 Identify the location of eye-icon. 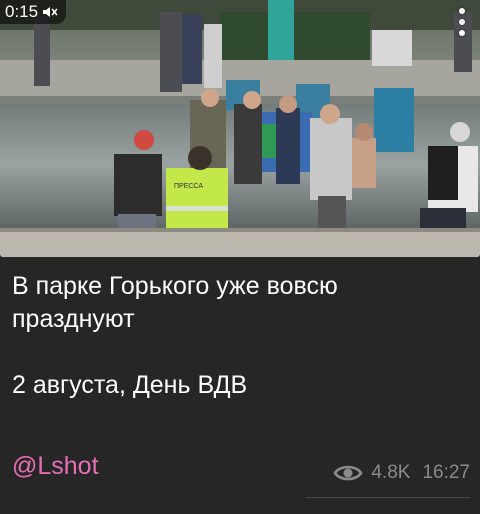
(348, 473).